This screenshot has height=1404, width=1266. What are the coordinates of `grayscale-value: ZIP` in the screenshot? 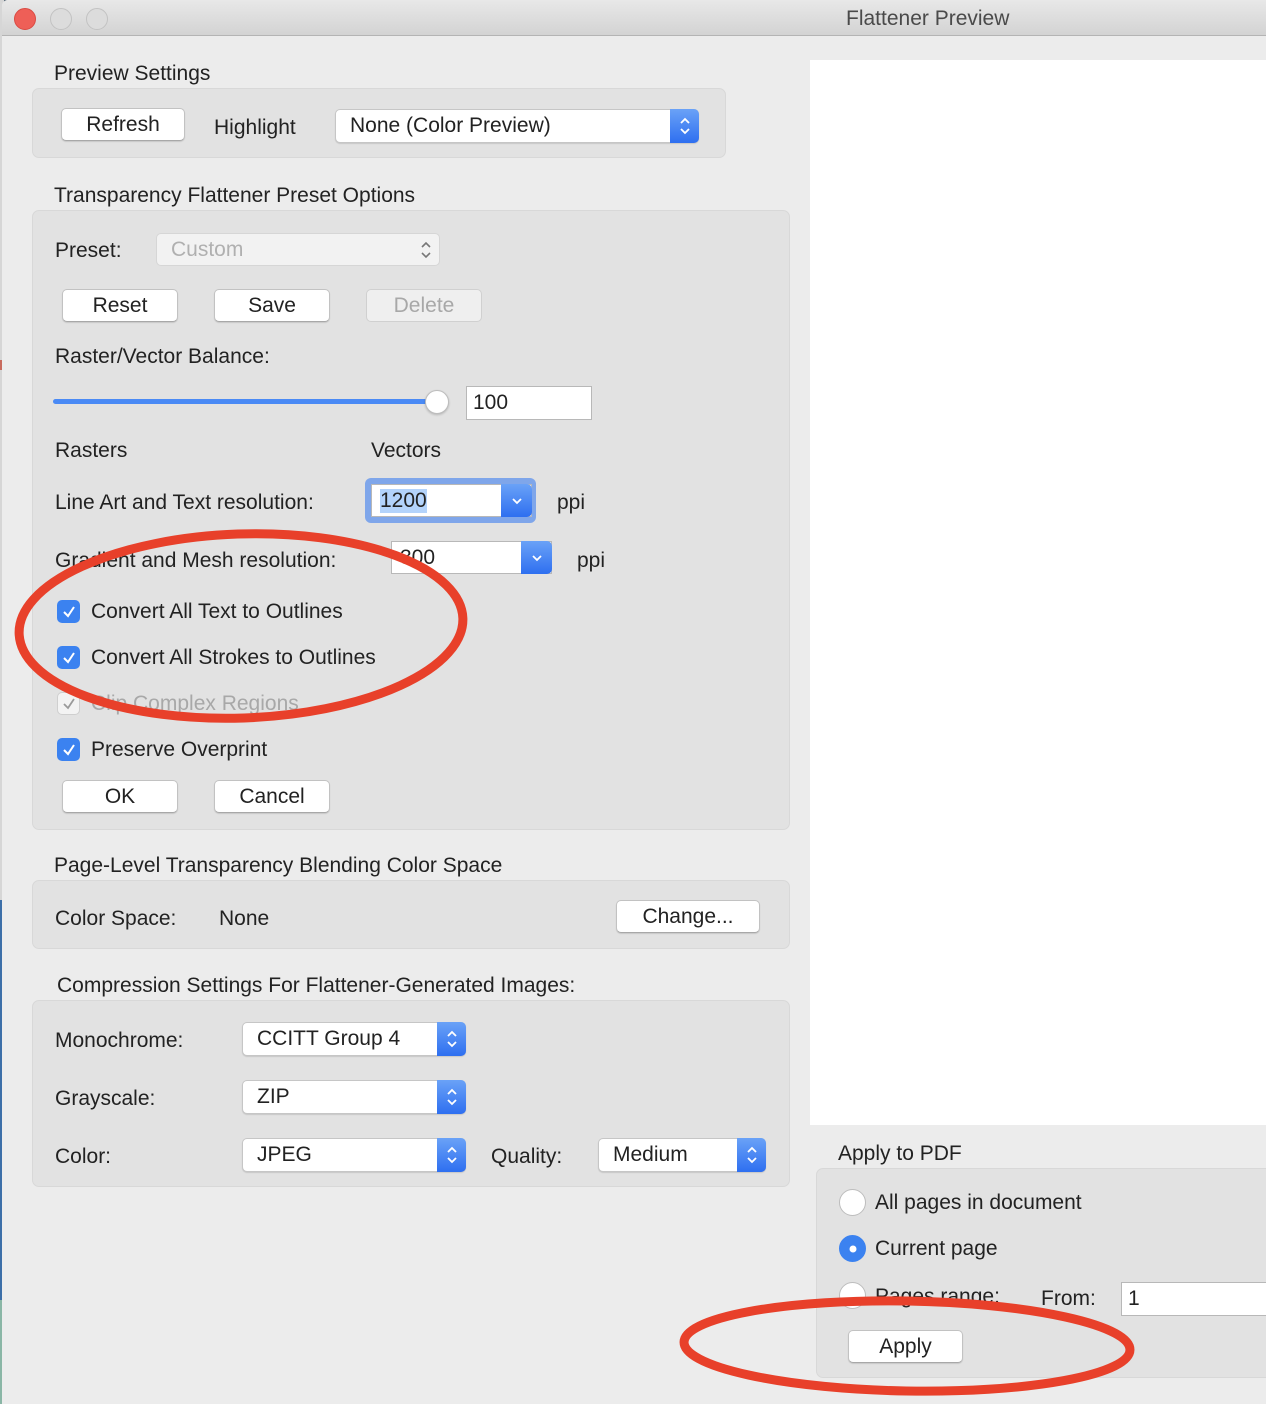 It's located at (273, 1096).